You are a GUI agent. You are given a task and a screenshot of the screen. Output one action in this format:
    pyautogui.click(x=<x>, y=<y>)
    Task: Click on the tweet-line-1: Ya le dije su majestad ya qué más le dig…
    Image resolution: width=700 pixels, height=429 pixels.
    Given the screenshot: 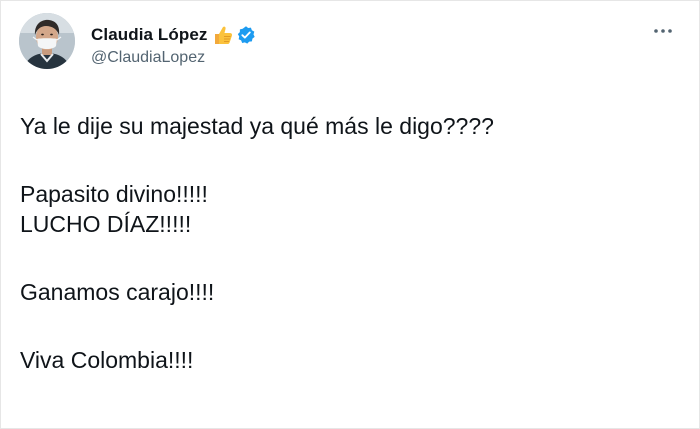 What is the action you would take?
    pyautogui.click(x=257, y=126)
    